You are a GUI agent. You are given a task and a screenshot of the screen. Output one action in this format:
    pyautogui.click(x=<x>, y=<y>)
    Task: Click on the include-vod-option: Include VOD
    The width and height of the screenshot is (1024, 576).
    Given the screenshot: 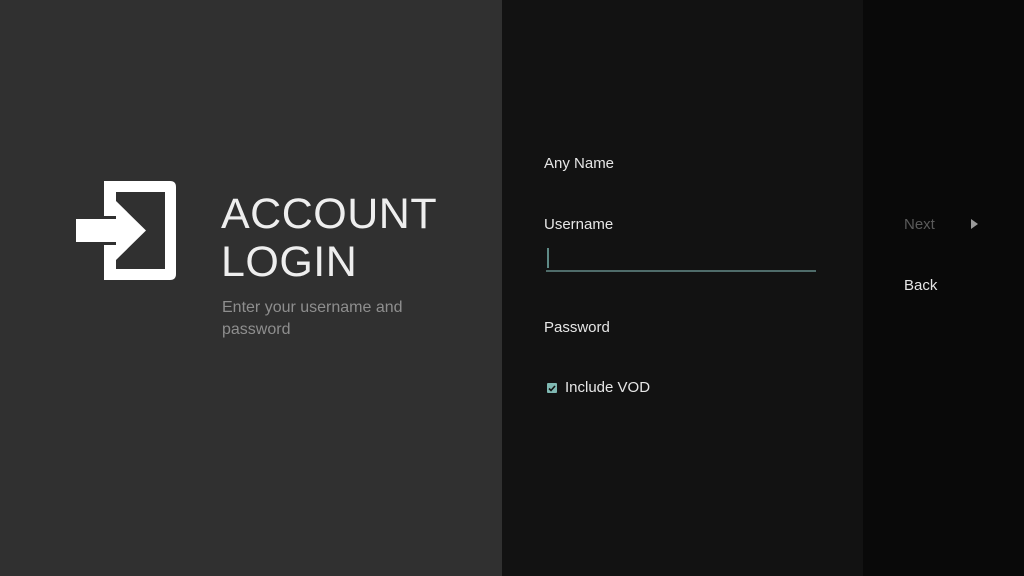 What is the action you would take?
    pyautogui.click(x=598, y=388)
    